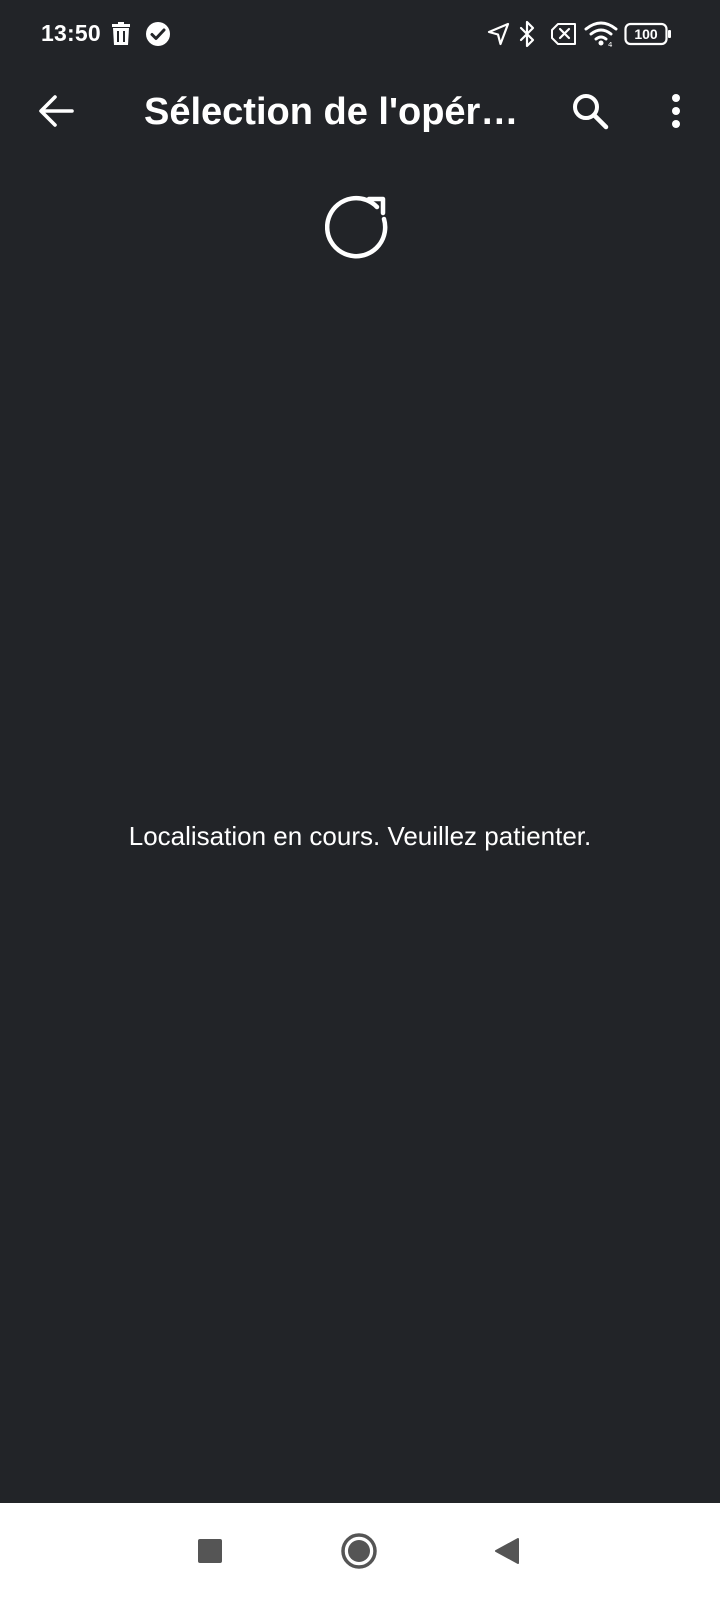 The height and width of the screenshot is (1600, 720). I want to click on refresh-icon, so click(360, 232).